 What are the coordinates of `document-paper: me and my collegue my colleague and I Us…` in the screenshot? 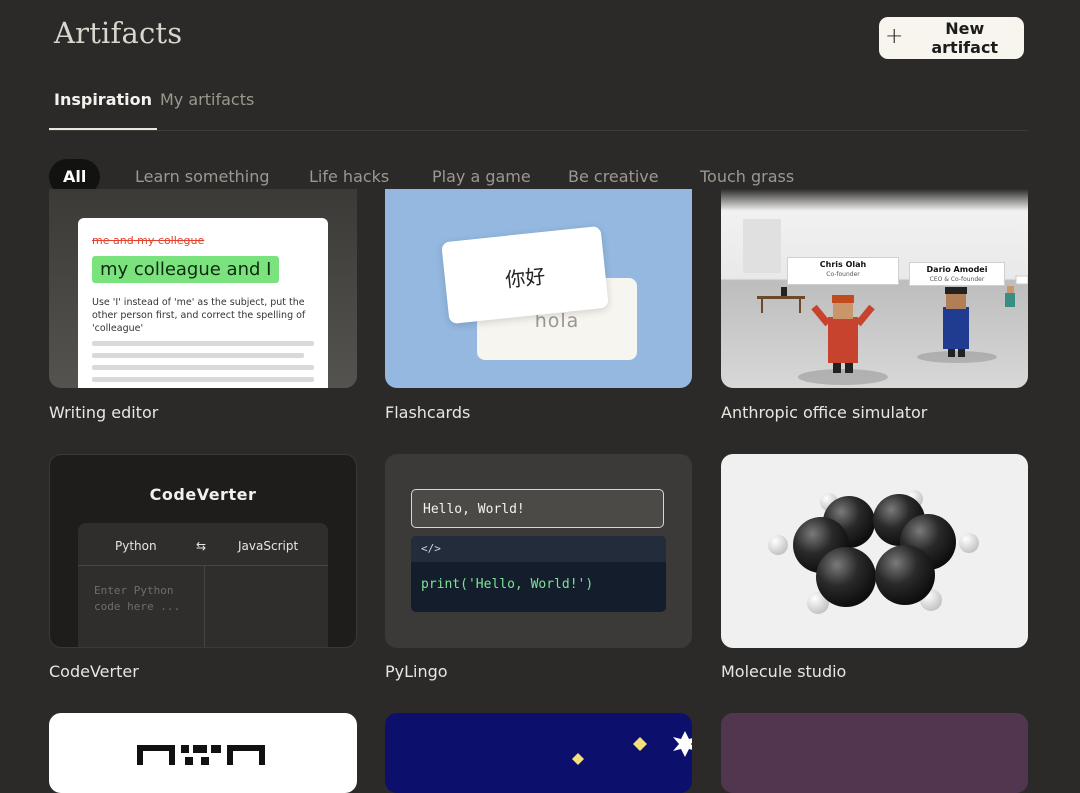 It's located at (203, 303).